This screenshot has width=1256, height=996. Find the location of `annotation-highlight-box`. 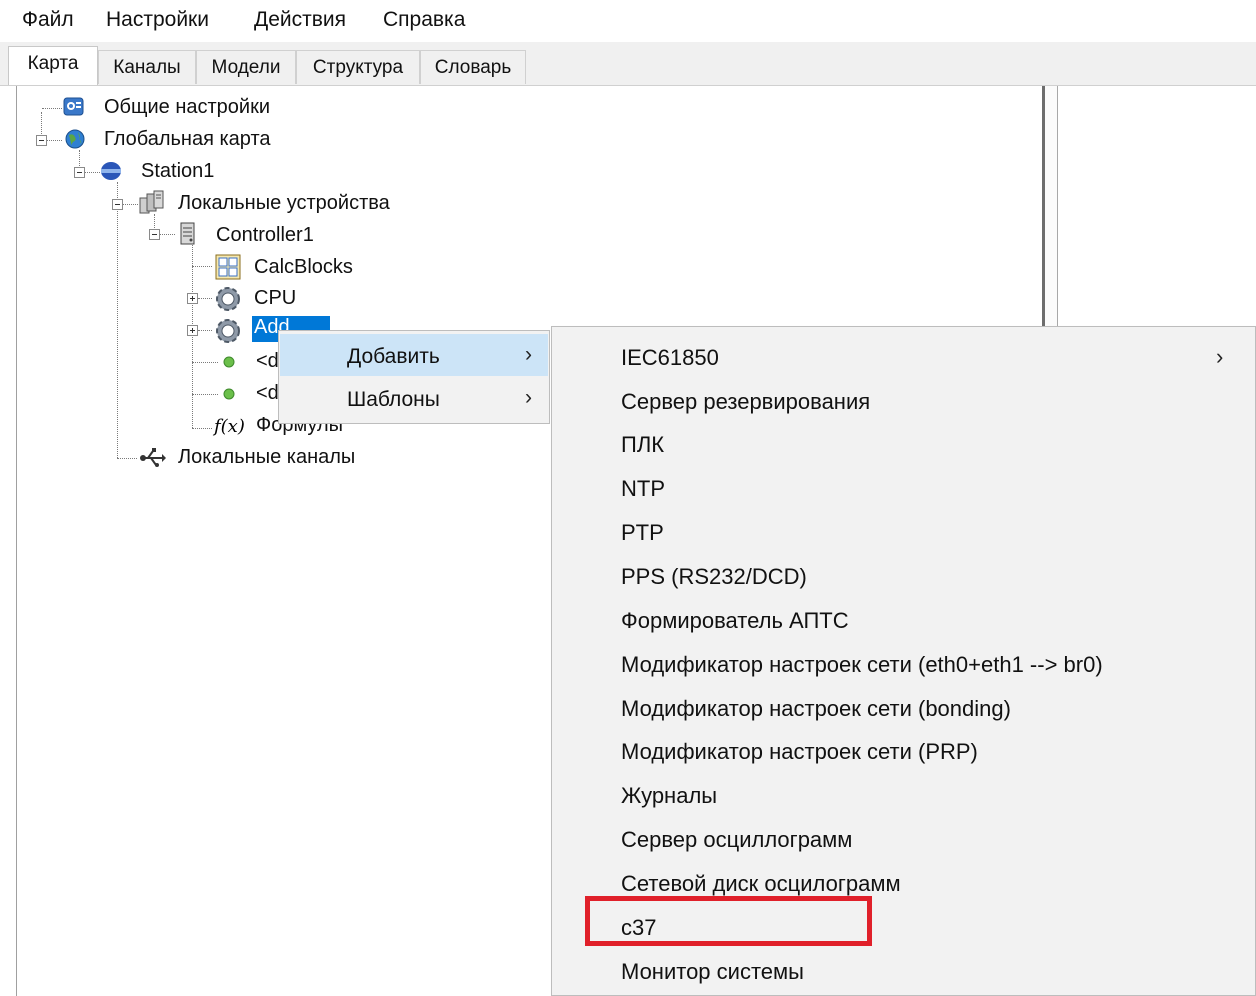

annotation-highlight-box is located at coordinates (728, 921).